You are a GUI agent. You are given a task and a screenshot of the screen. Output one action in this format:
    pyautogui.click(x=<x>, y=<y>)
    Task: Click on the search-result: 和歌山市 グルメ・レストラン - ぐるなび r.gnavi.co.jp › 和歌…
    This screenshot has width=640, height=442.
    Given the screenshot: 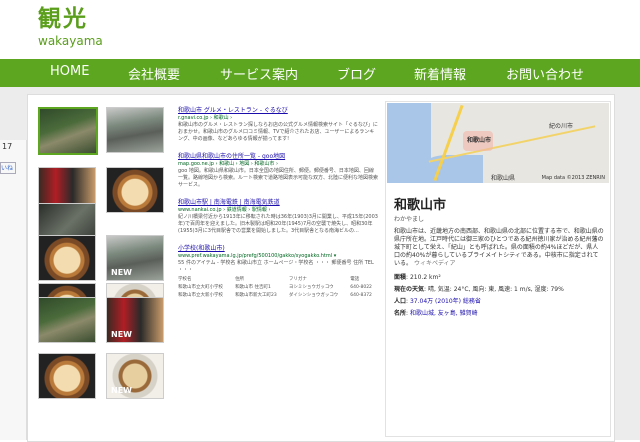 What is the action you would take?
    pyautogui.click(x=278, y=125)
    